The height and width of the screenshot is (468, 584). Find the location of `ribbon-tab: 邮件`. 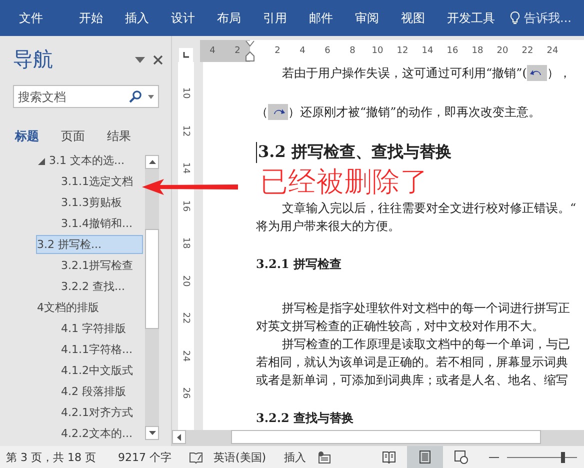

ribbon-tab: 邮件 is located at coordinates (321, 18).